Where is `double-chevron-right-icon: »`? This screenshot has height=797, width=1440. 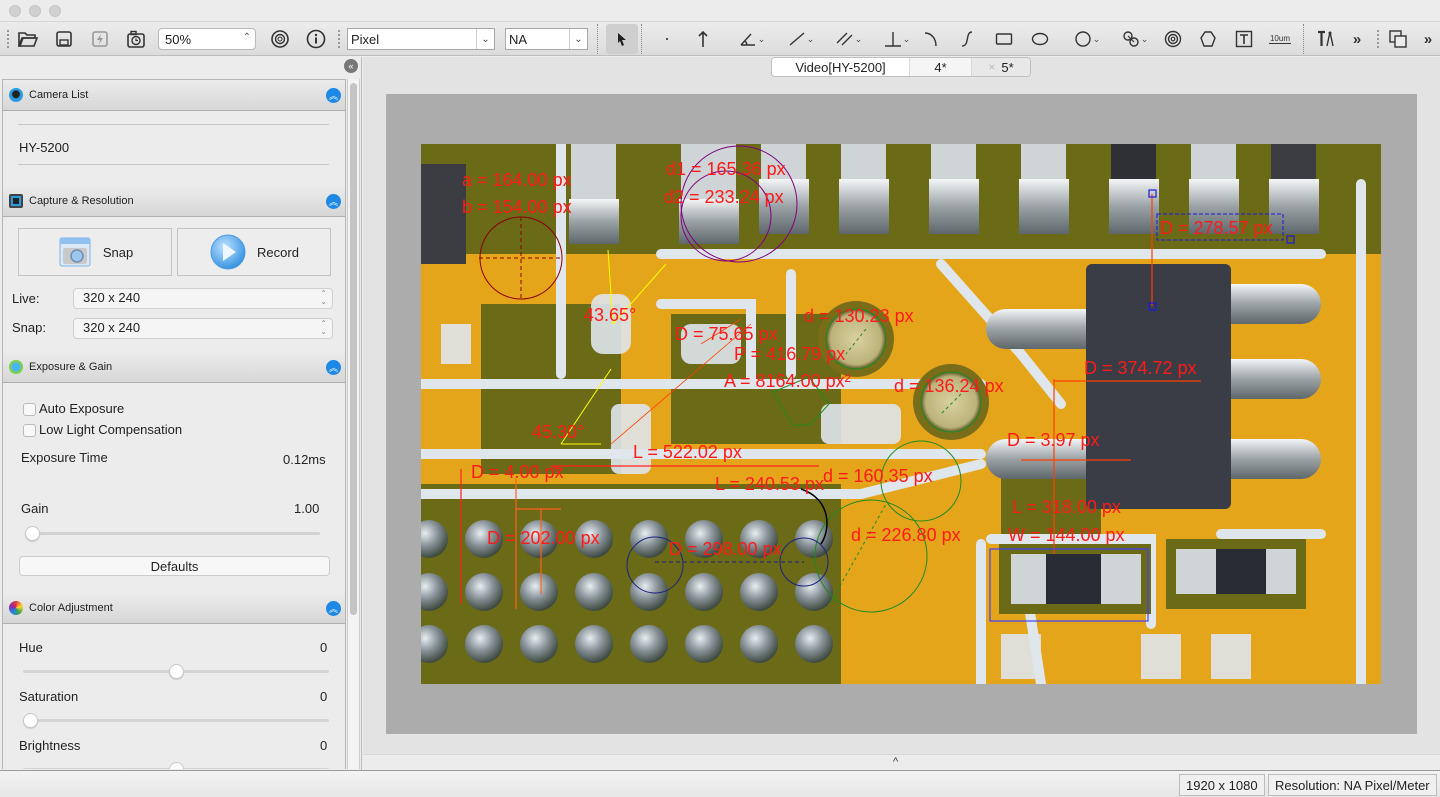 double-chevron-right-icon: » is located at coordinates (1357, 39).